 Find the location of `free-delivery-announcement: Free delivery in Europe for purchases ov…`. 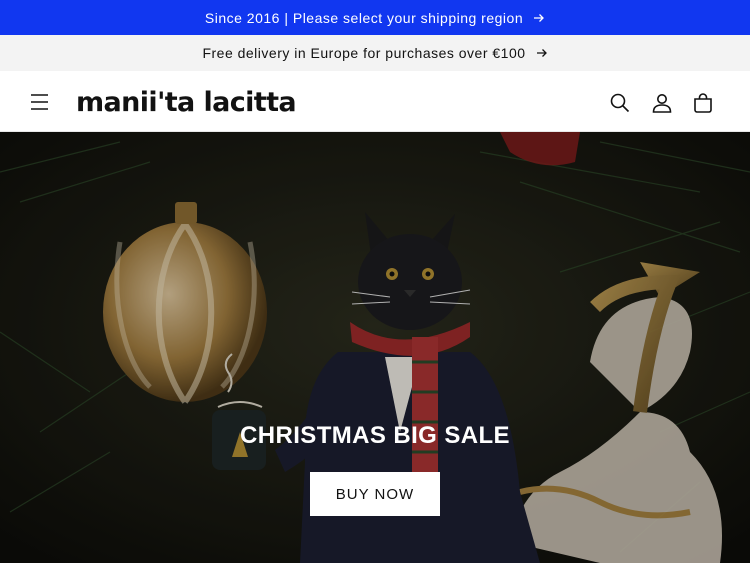

free-delivery-announcement: Free delivery in Europe for purchases ov… is located at coordinates (375, 53).